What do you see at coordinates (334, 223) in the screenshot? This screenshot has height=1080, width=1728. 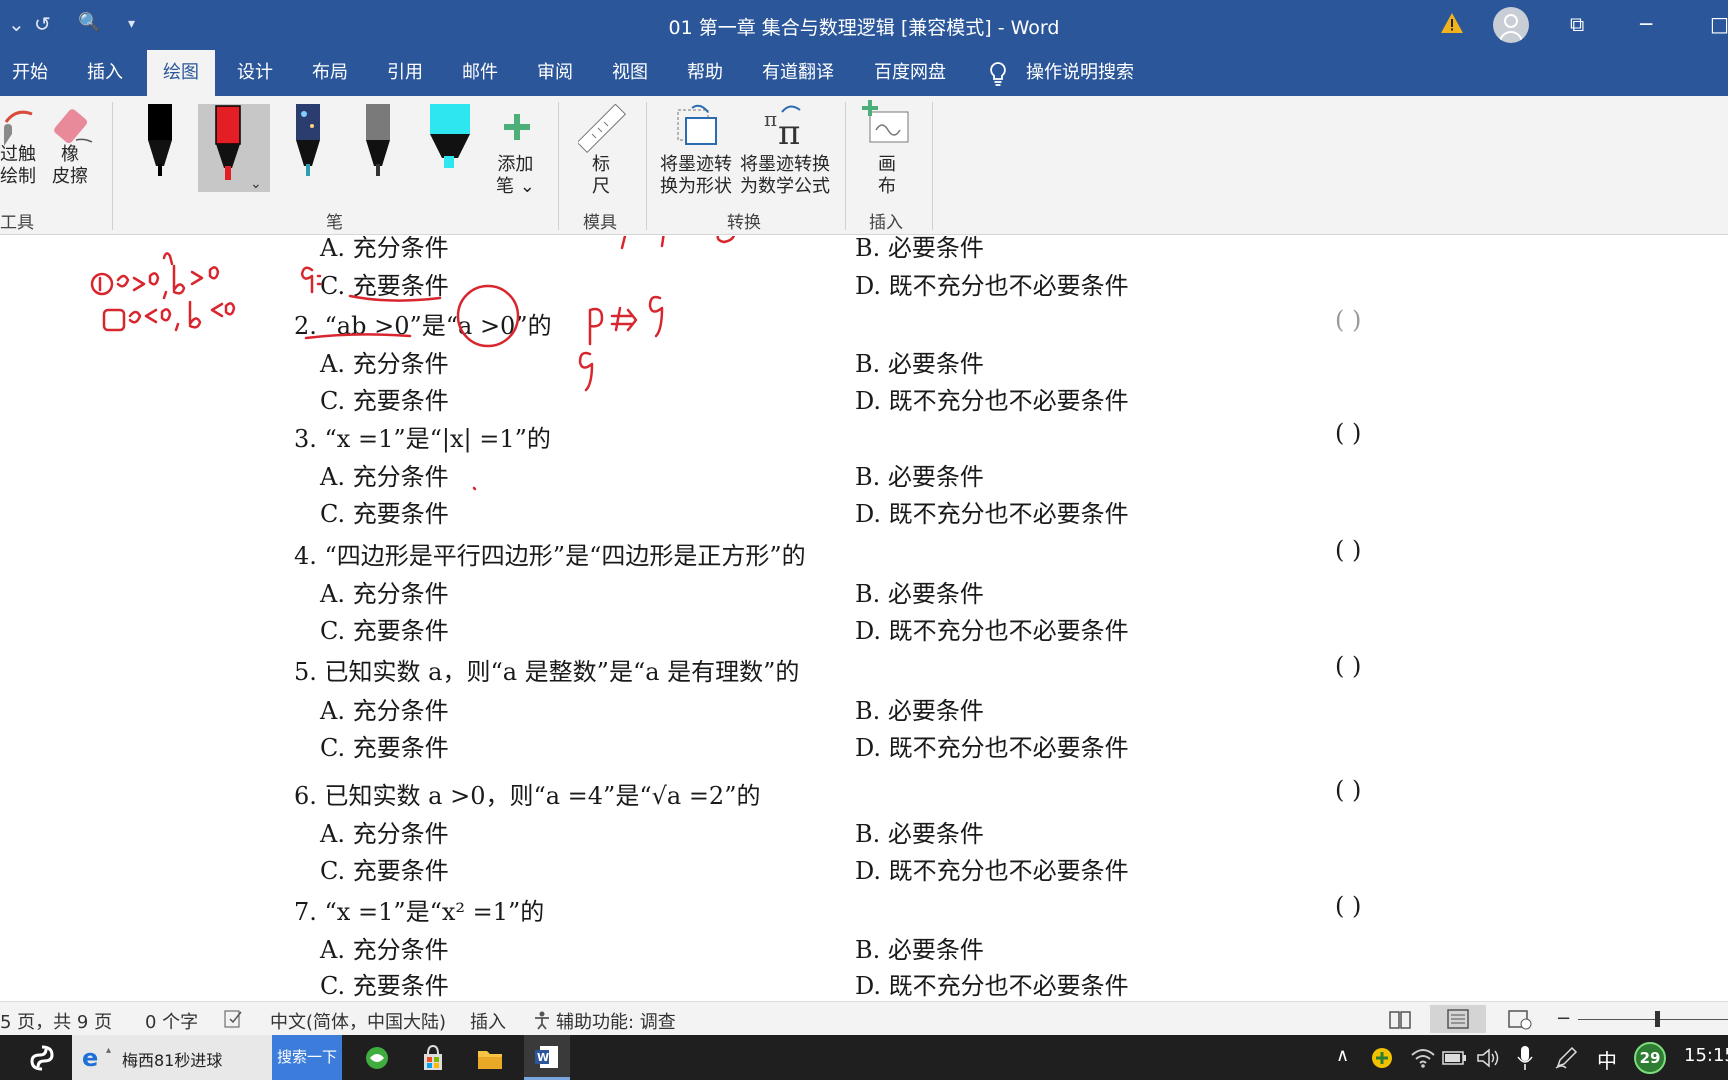 I see `pens-group-label: 笔` at bounding box center [334, 223].